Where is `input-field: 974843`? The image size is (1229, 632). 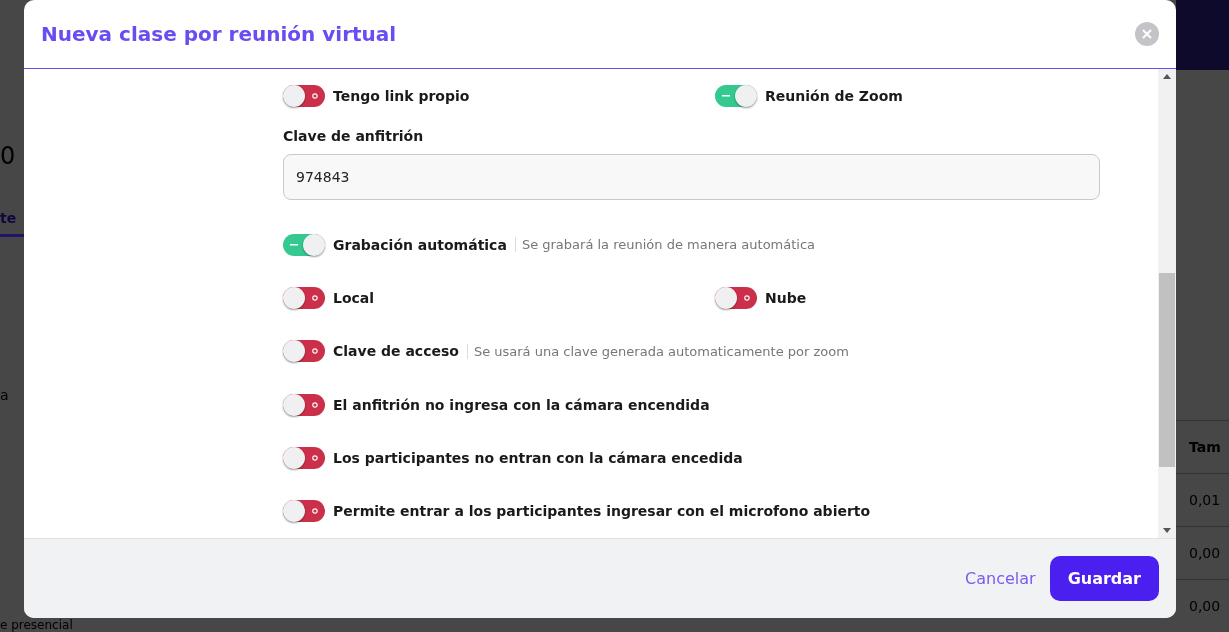 input-field: 974843 is located at coordinates (691, 177).